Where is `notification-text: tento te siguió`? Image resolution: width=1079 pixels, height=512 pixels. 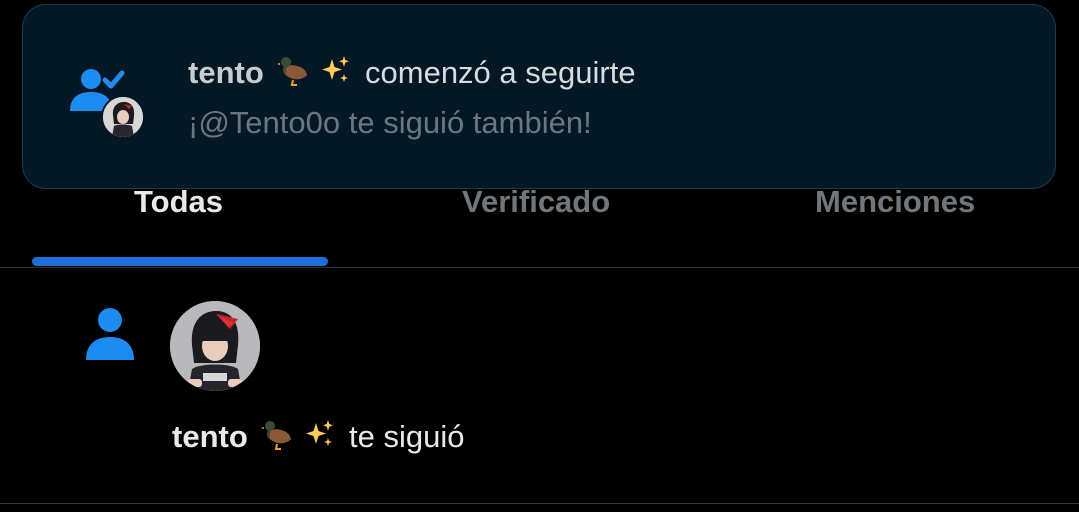 notification-text: tento te siguió is located at coordinates (318, 436).